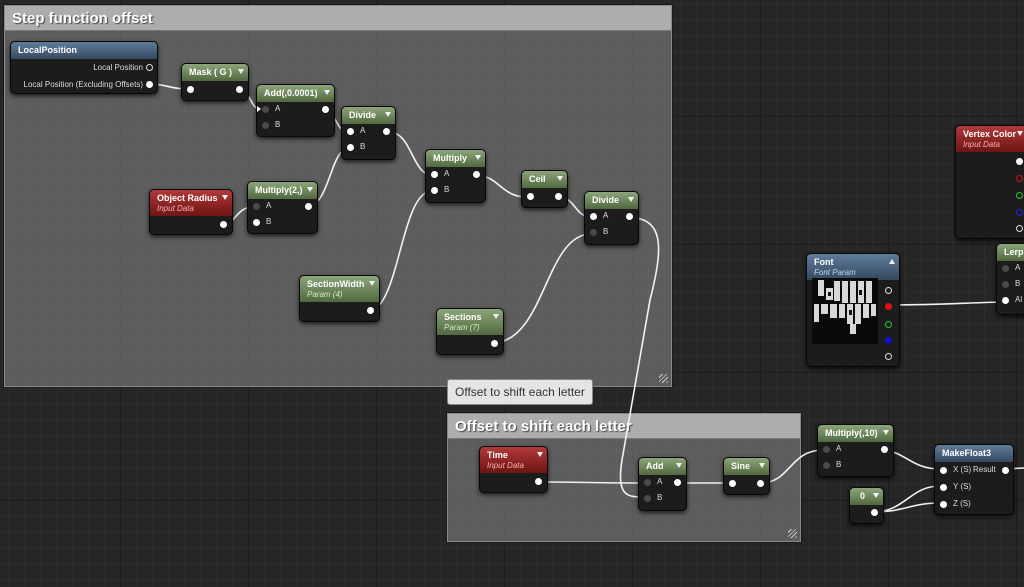  I want to click on node-time: Time Input Data, so click(513, 469).